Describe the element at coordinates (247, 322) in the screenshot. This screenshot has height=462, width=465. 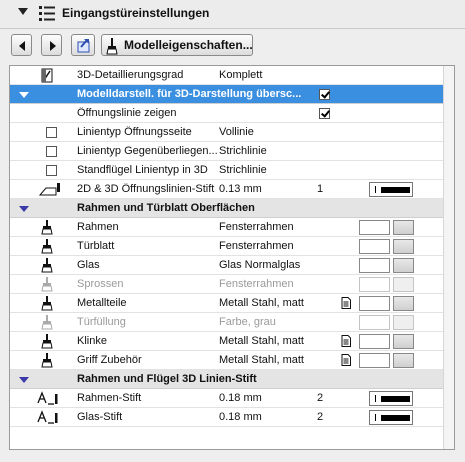
I see `row-value: Farbe, grau` at that location.